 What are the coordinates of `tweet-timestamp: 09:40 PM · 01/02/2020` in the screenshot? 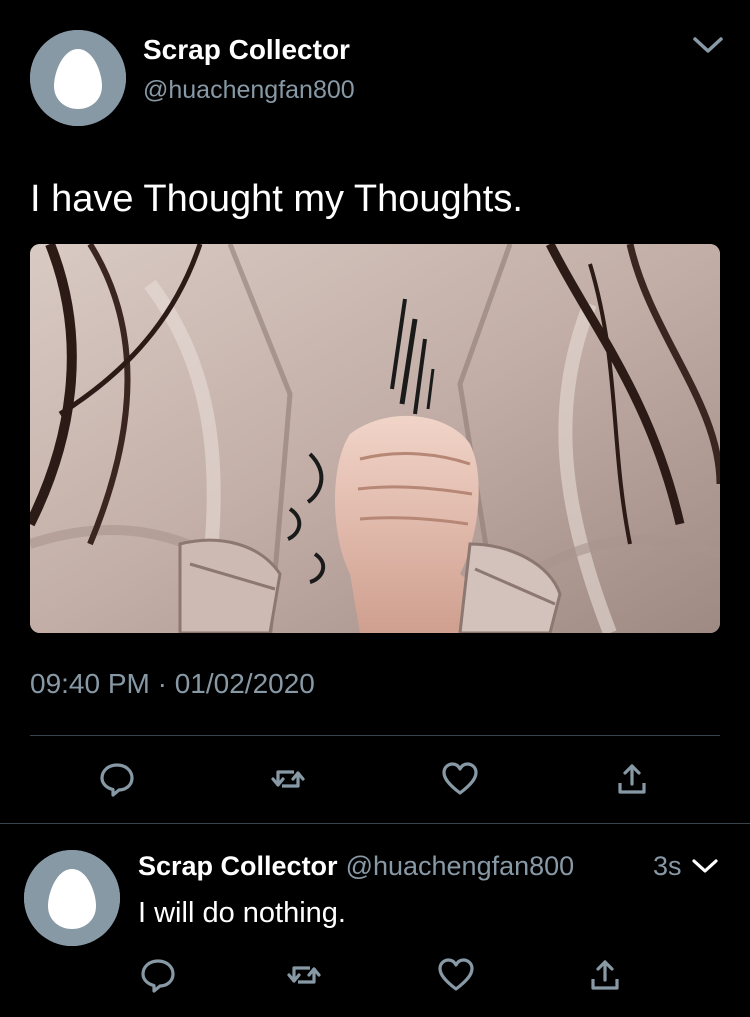 It's located at (172, 683).